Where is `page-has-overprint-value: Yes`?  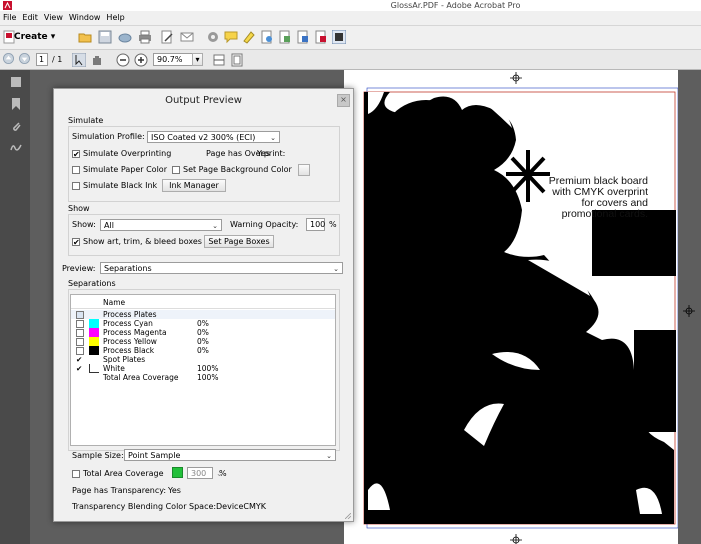
page-has-overprint-value: Yes is located at coordinates (263, 153).